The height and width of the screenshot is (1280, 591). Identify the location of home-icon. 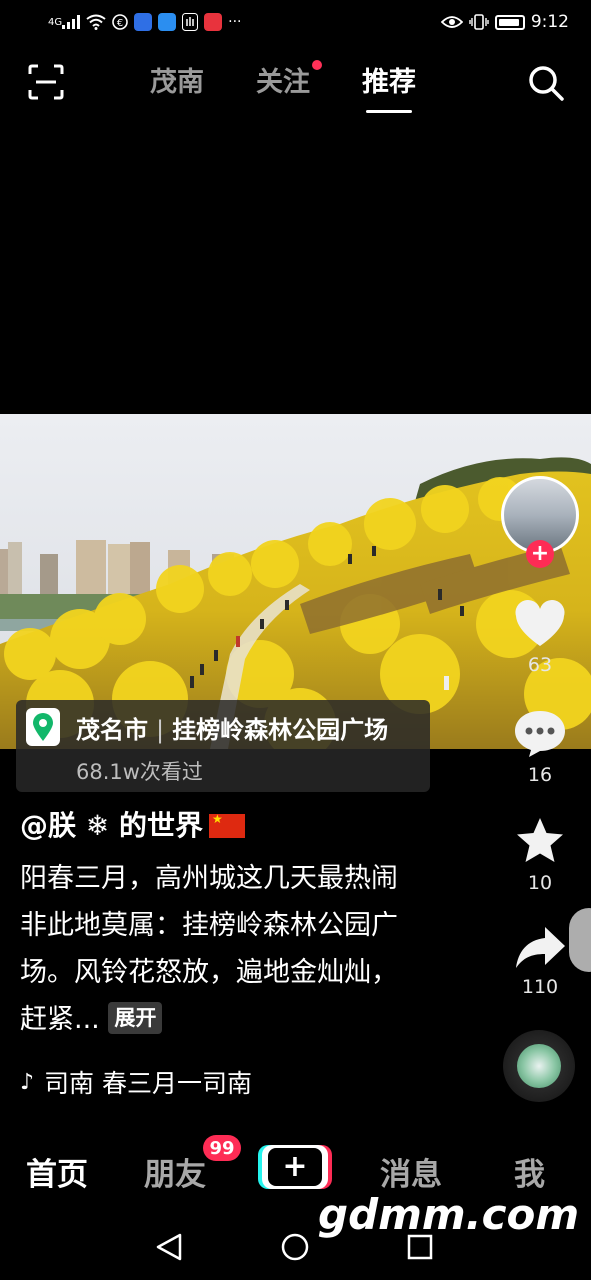
(295, 1247).